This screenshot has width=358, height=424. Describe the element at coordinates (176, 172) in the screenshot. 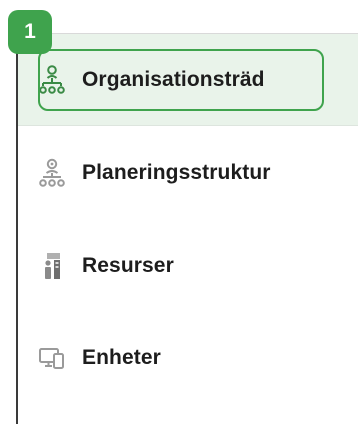

I see `sidebar-item-label: Planeringsstruktur` at that location.